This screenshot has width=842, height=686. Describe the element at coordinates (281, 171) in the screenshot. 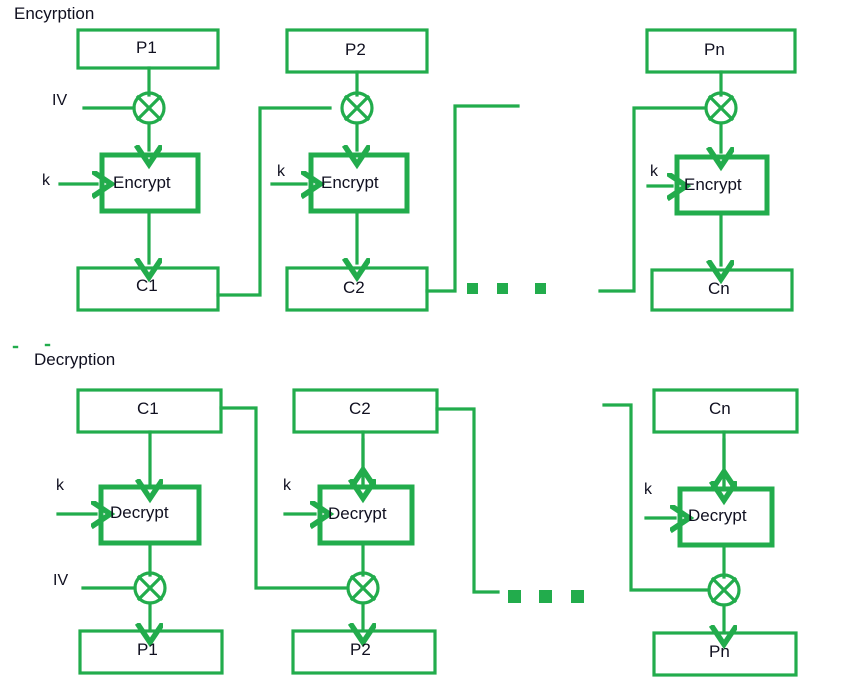

I see `key-label-enc-2: k` at that location.